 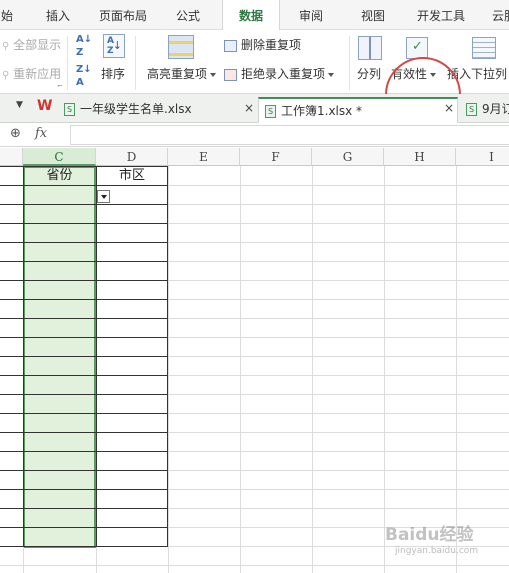 I want to click on tab-view: 视图, so click(x=373, y=15).